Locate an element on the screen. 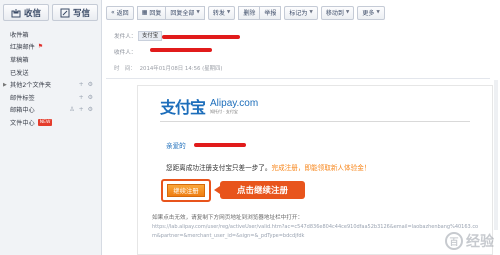 The width and height of the screenshot is (500, 255). sidebar-item-label: 邮箱中心 is located at coordinates (22, 111).